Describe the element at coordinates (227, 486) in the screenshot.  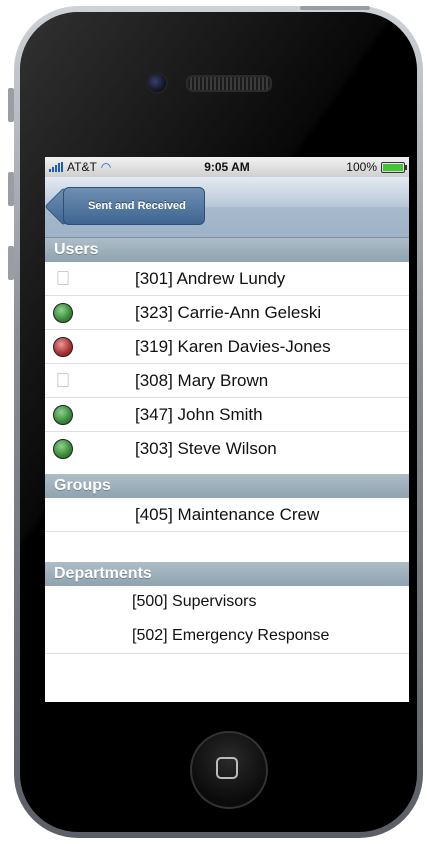
I see `section-header-groups: Groups` at that location.